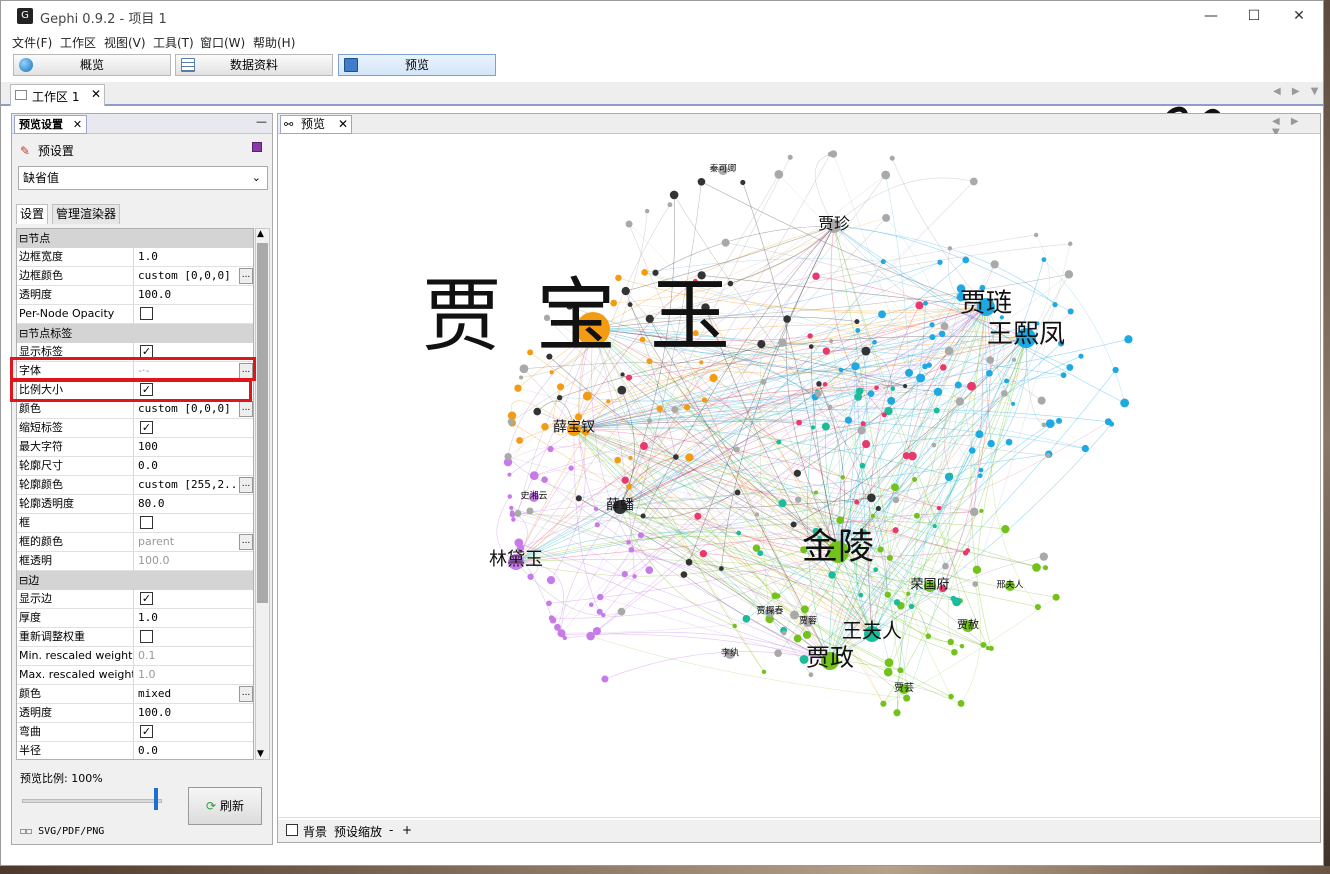  I want to click on preview-mode-button: 预览, so click(417, 65).